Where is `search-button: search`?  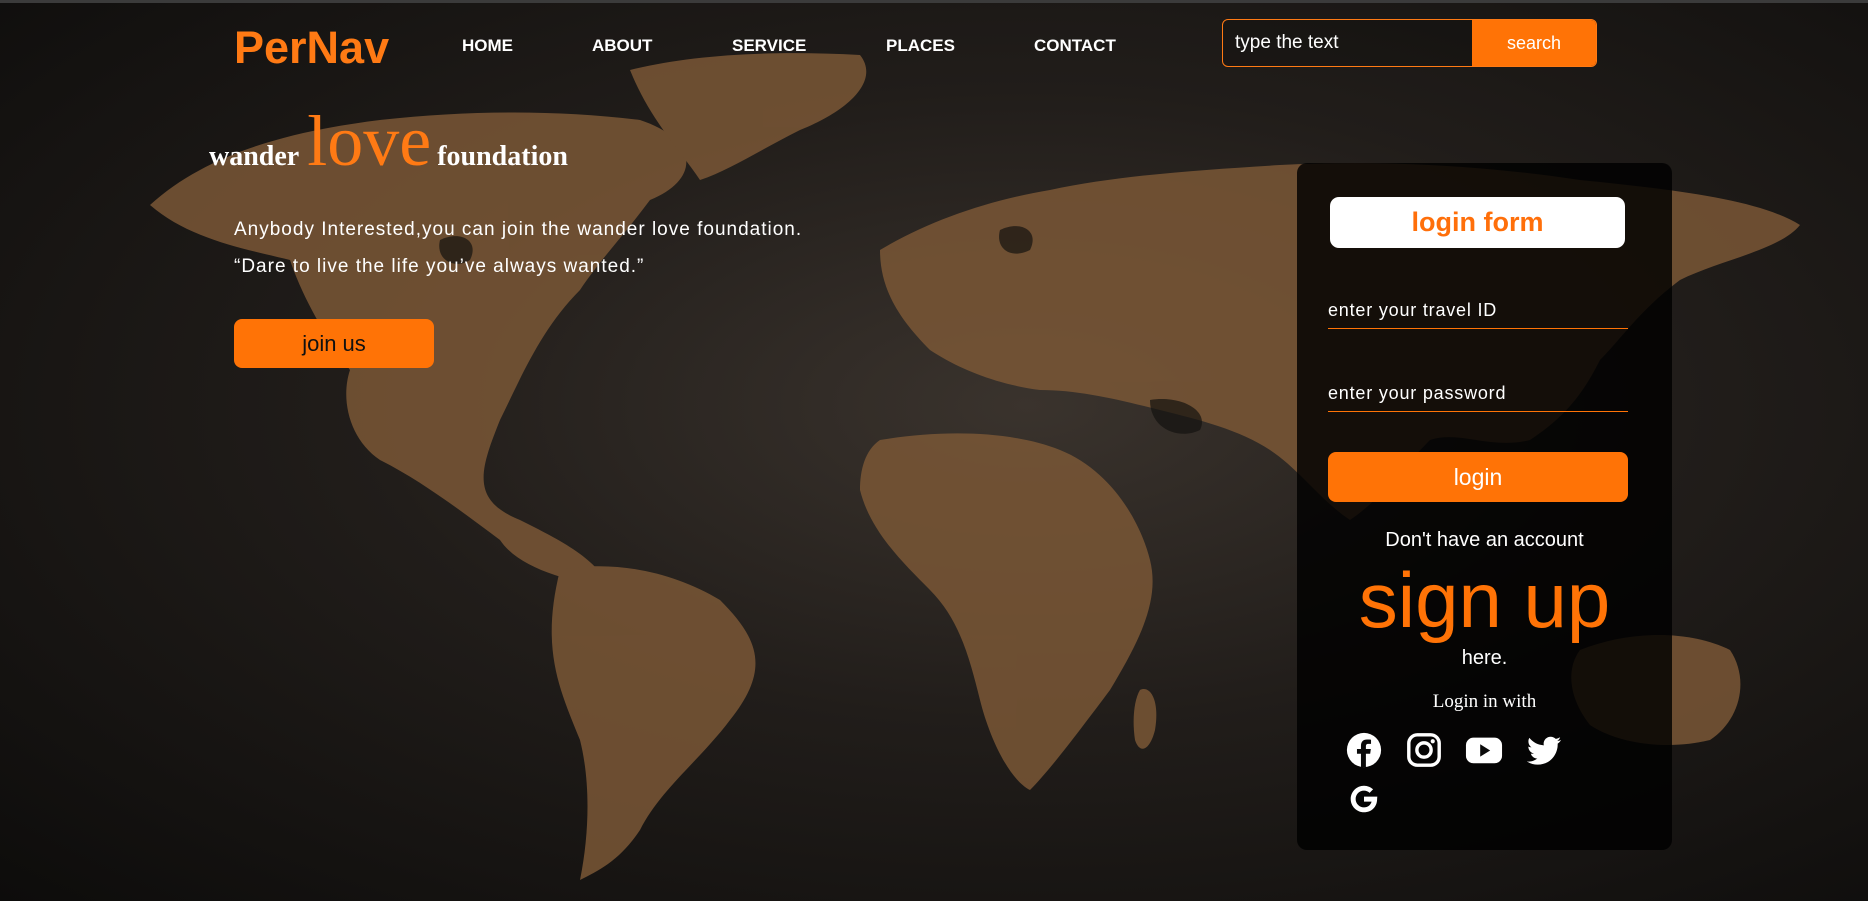 search-button: search is located at coordinates (1534, 43).